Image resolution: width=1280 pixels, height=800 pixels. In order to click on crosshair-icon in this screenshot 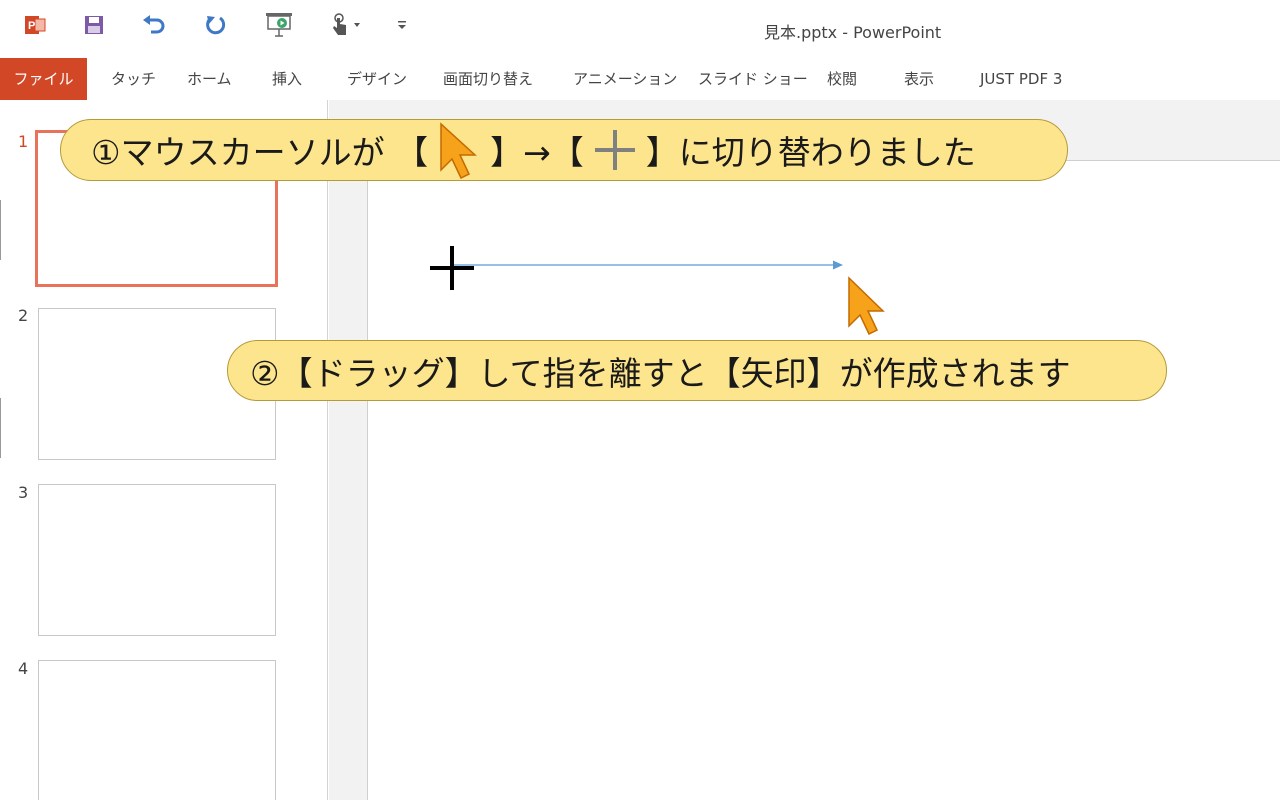, I will do `click(615, 150)`.